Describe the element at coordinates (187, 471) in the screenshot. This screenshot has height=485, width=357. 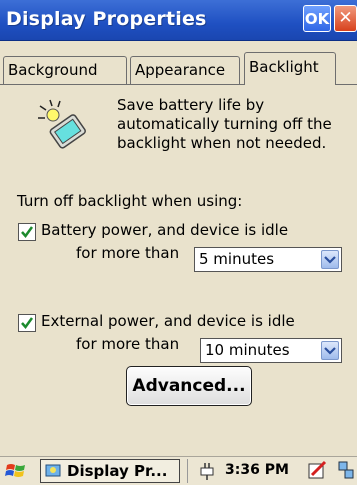
I see `tray-separator` at that location.